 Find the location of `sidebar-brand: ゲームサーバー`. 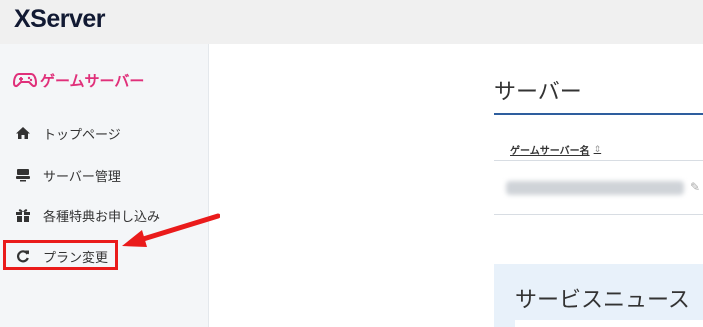

sidebar-brand: ゲームサーバー is located at coordinates (78, 80).